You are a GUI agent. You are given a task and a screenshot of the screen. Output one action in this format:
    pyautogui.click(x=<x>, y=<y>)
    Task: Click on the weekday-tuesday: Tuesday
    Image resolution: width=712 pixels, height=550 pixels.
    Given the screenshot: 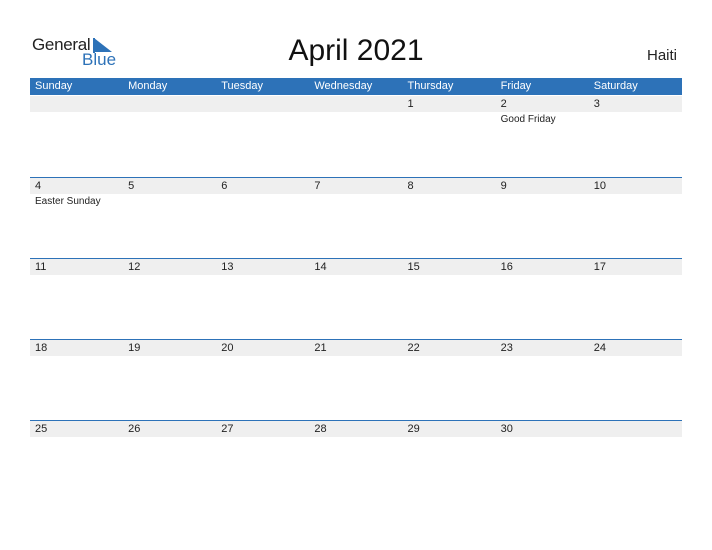 What is the action you would take?
    pyautogui.click(x=242, y=86)
    